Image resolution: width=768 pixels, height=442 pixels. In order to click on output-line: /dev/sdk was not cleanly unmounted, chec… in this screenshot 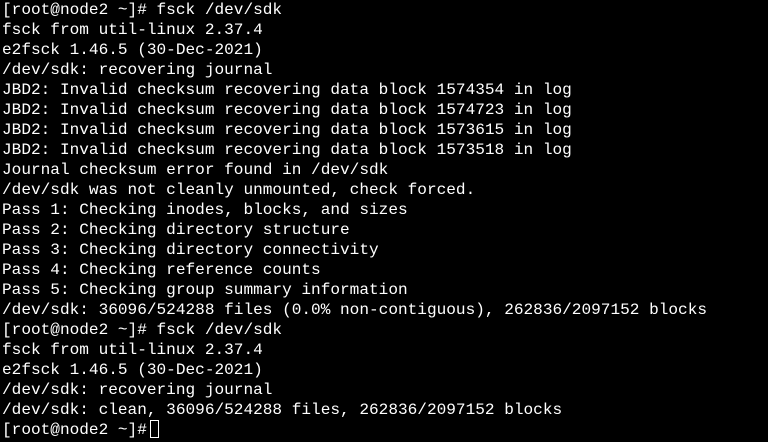, I will do `click(239, 190)`.